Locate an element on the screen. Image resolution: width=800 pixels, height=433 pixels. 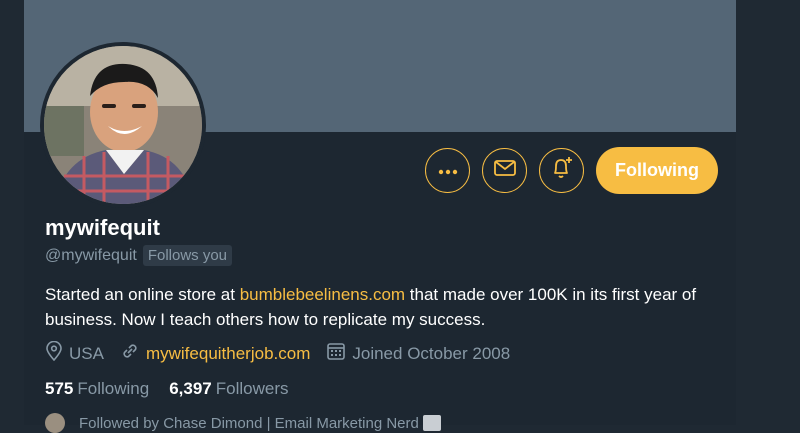
followers-count: 6,397 is located at coordinates (190, 388).